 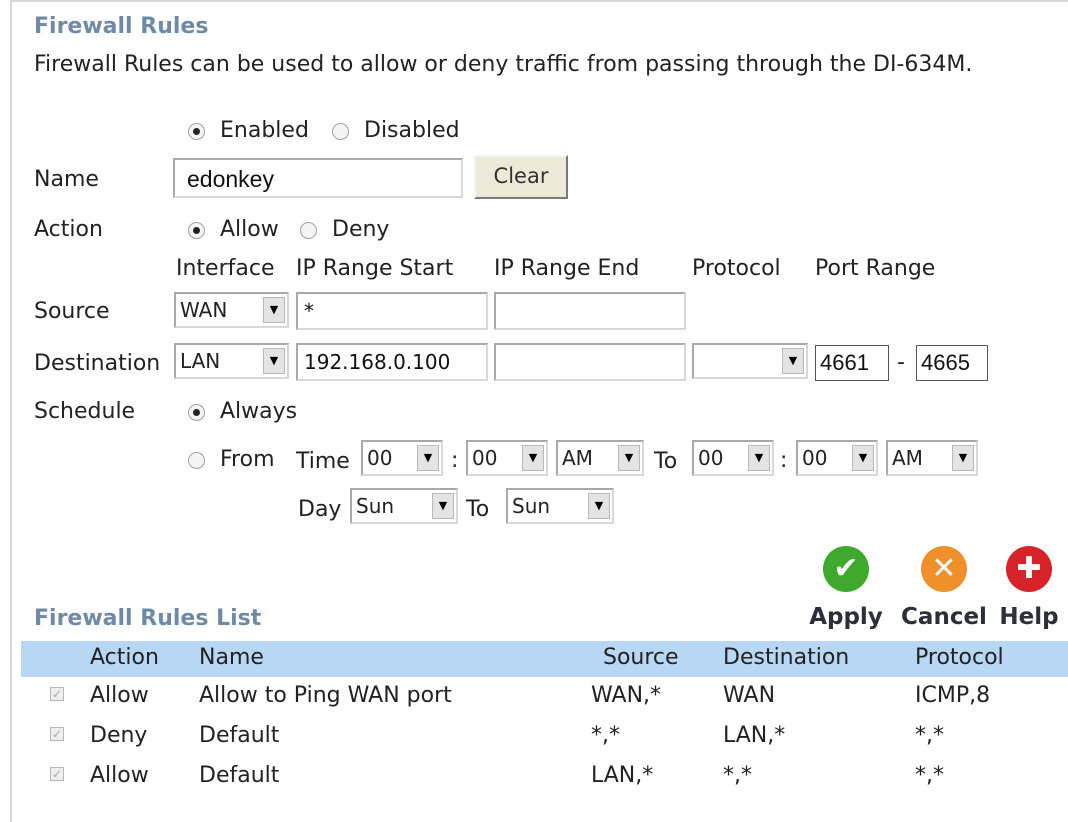 What do you see at coordinates (196, 230) in the screenshot?
I see `allow-radio` at bounding box center [196, 230].